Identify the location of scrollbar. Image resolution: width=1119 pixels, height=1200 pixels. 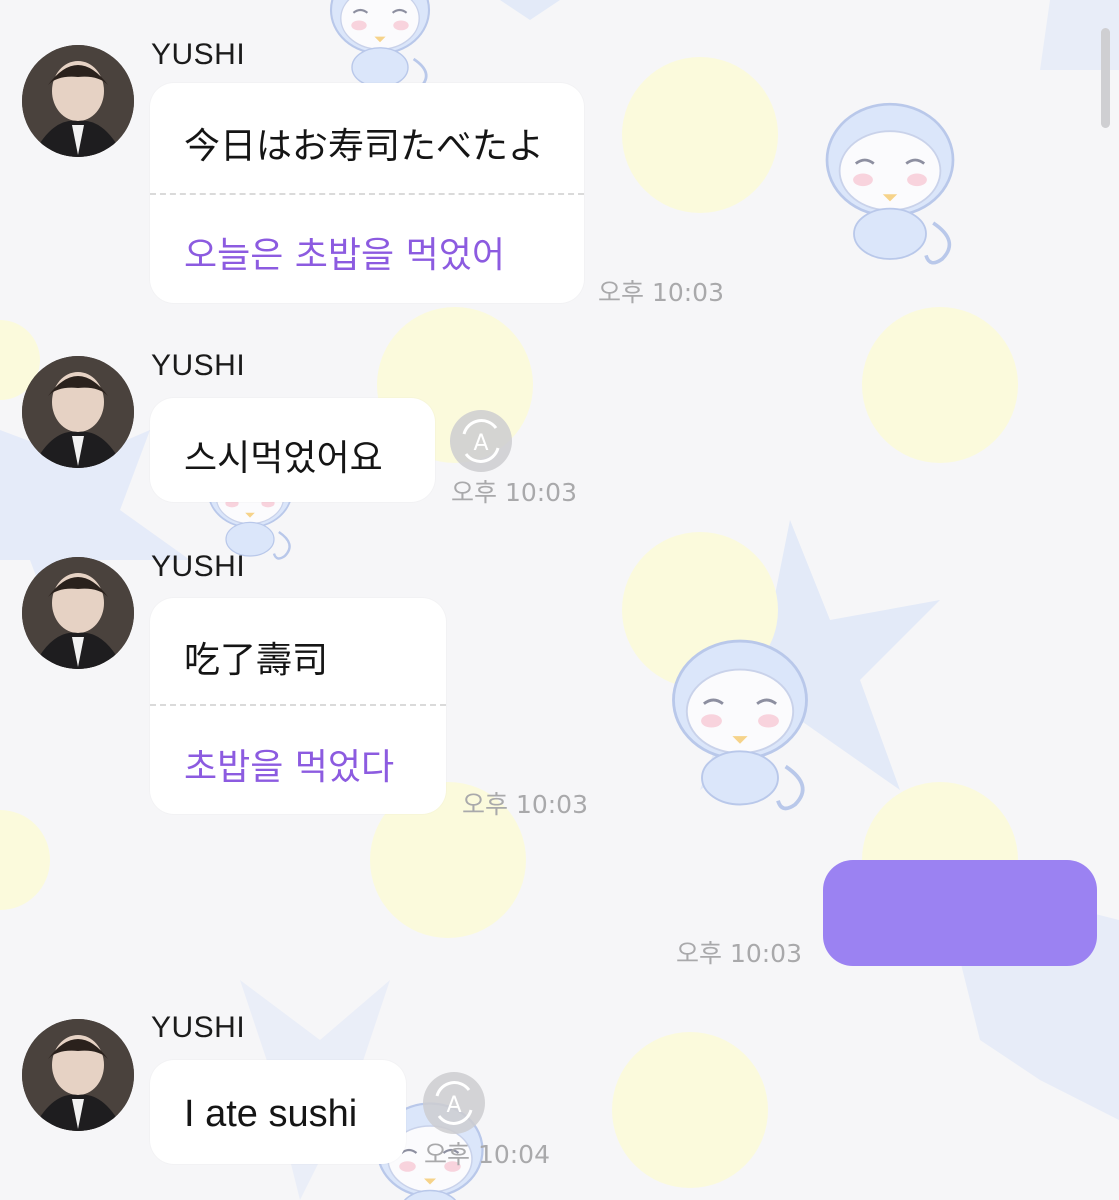
(1105, 78).